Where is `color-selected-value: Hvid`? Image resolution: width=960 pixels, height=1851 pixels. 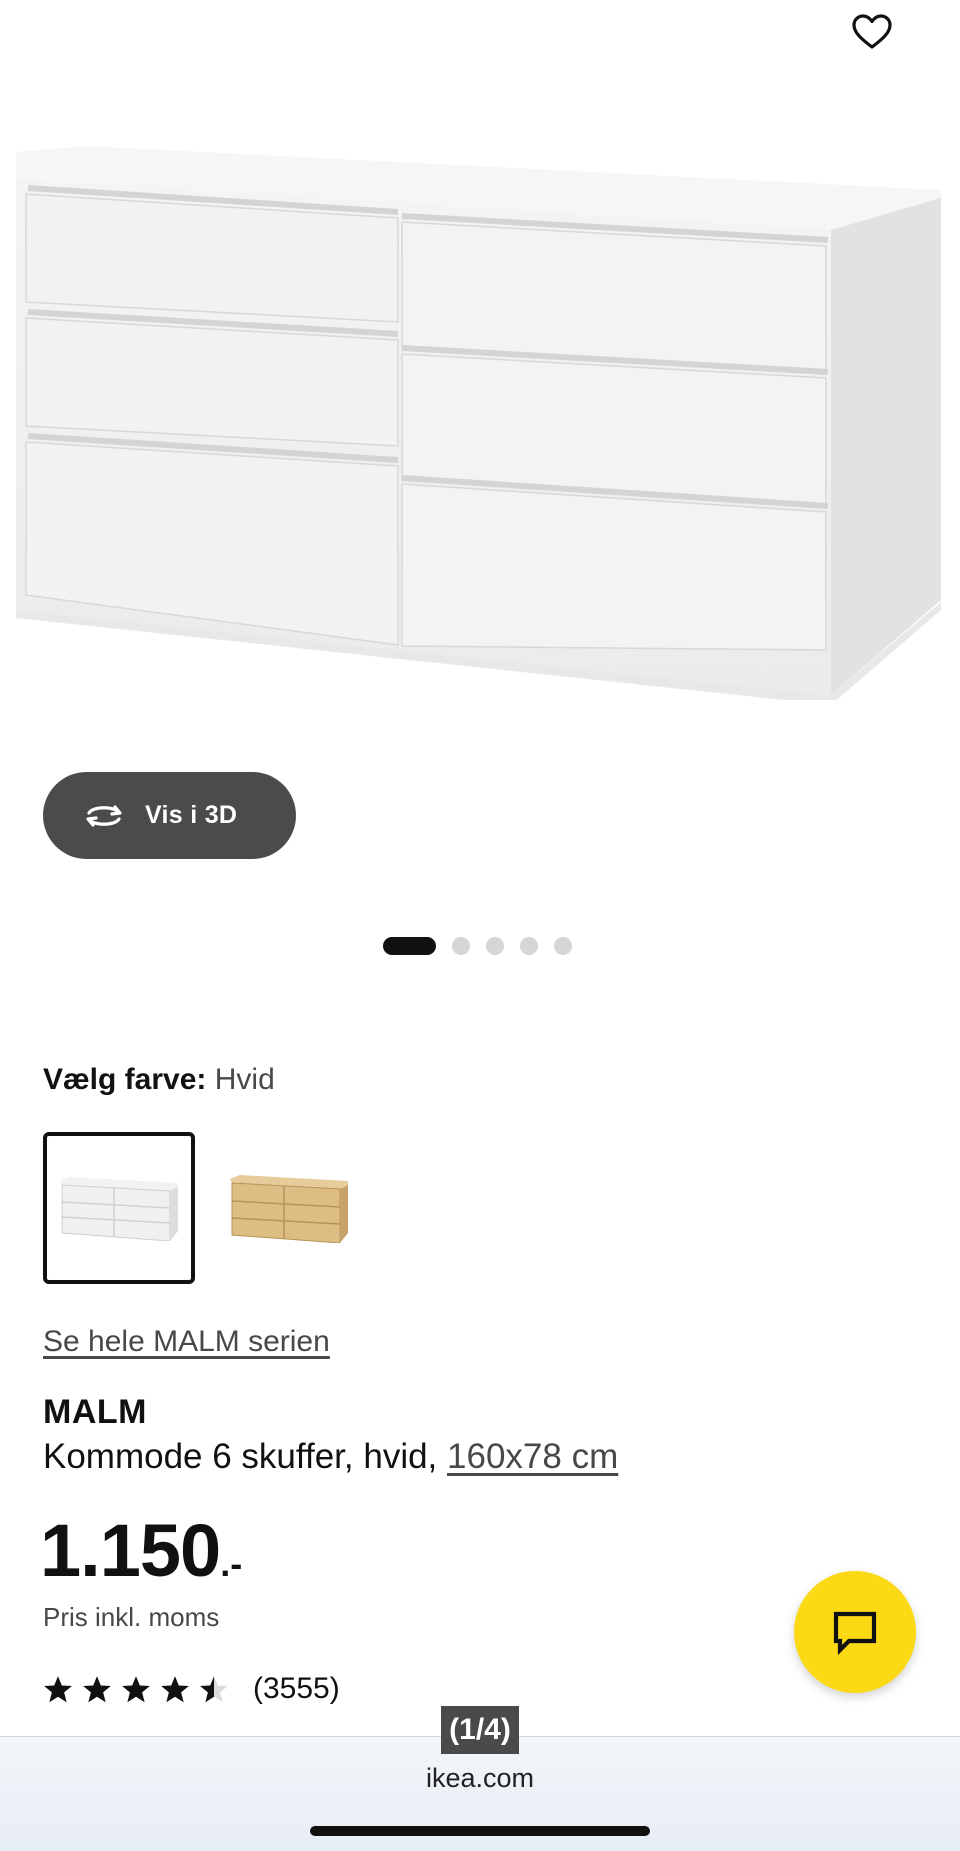 color-selected-value: Hvid is located at coordinates (244, 1079).